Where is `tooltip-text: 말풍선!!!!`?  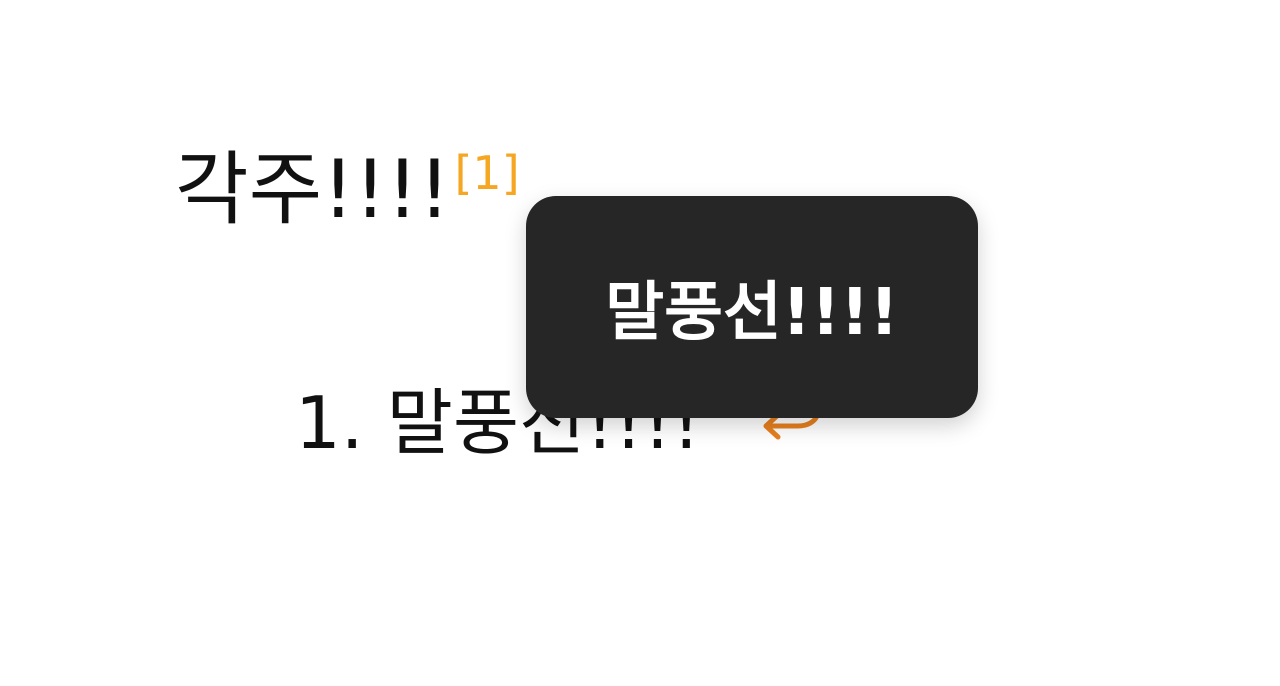
tooltip-text: 말풍선!!!! is located at coordinates (752, 313).